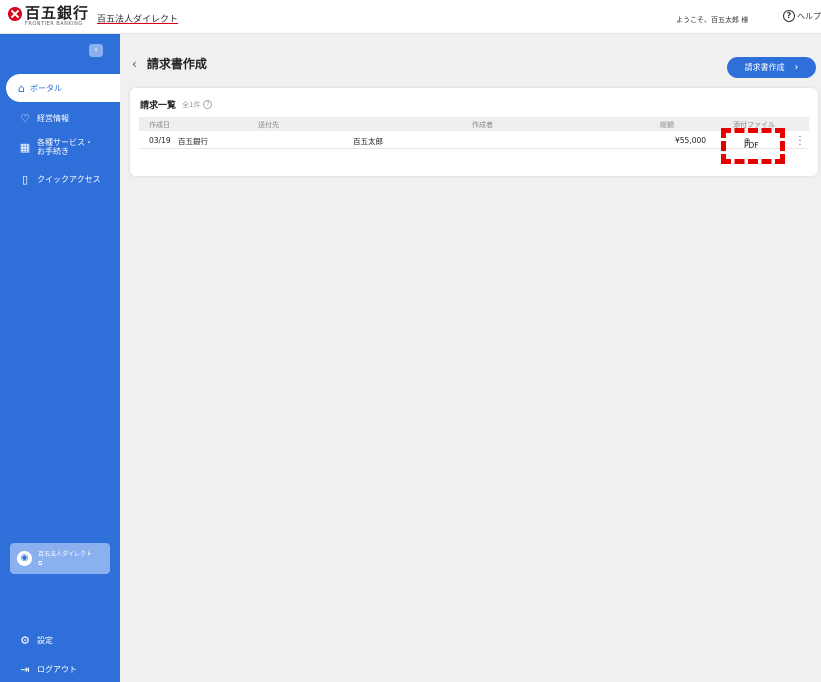  Describe the element at coordinates (24, 558) in the screenshot. I see `globe-icon: ◉` at that location.